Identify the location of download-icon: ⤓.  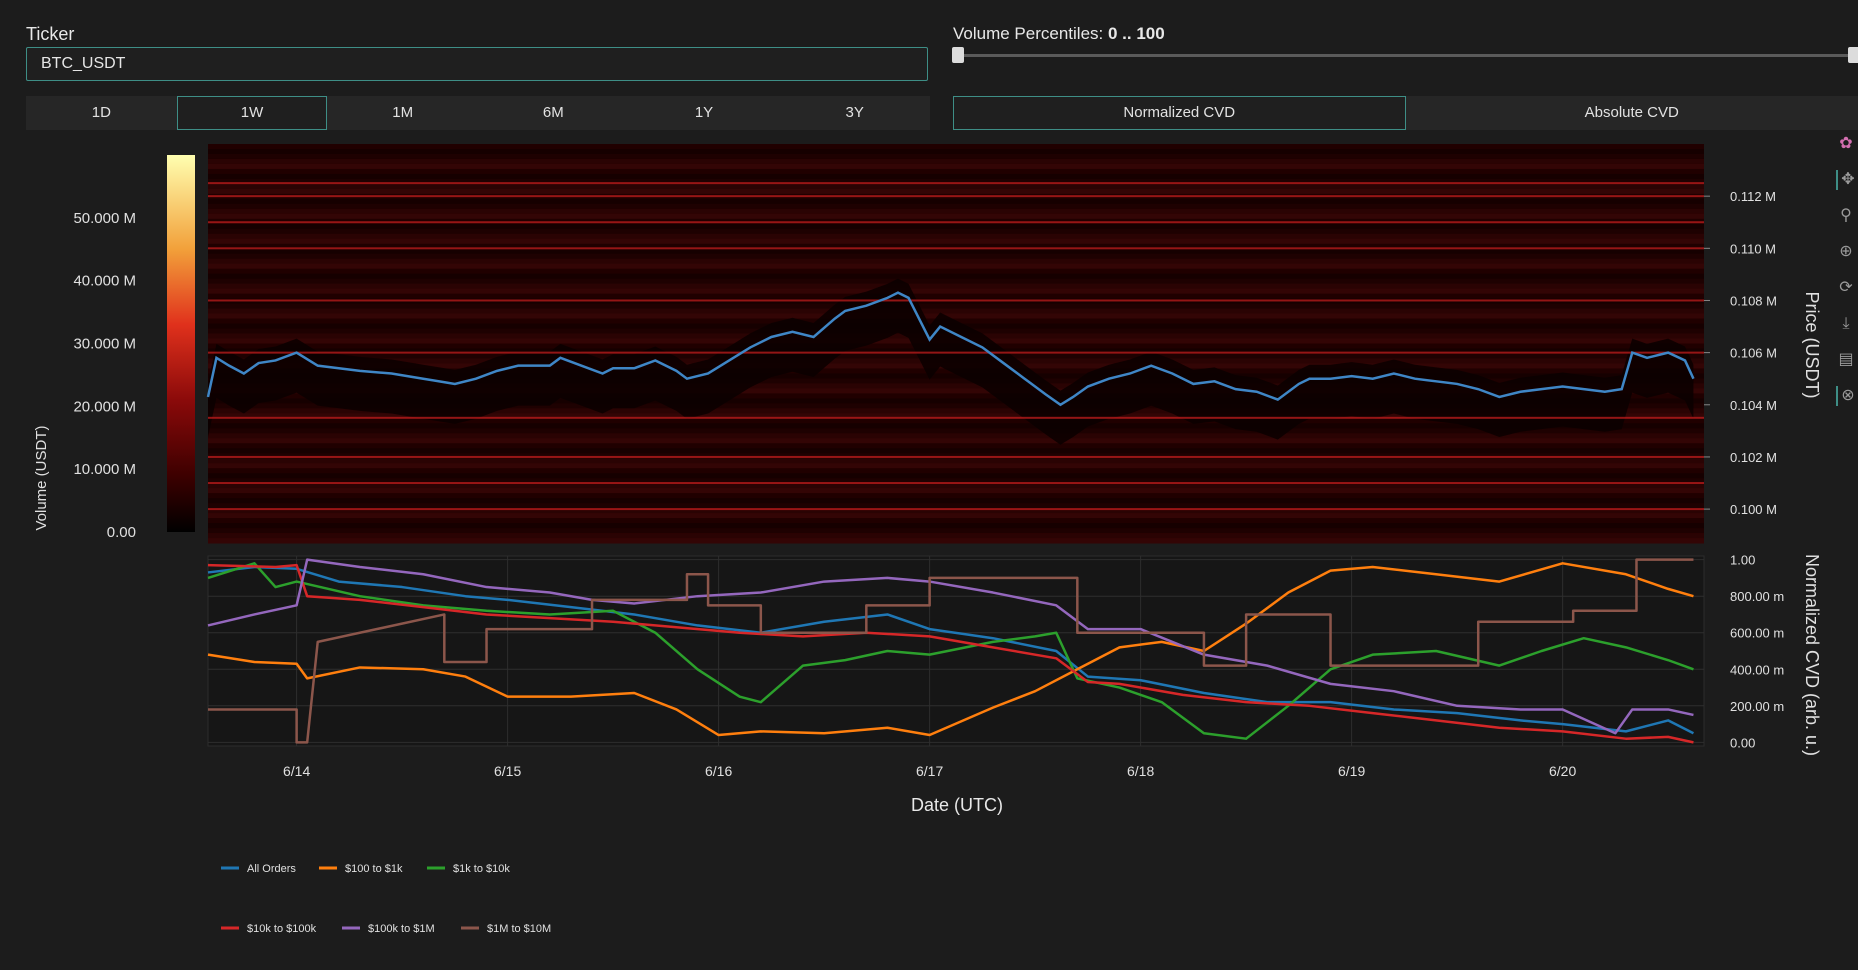
(1846, 324).